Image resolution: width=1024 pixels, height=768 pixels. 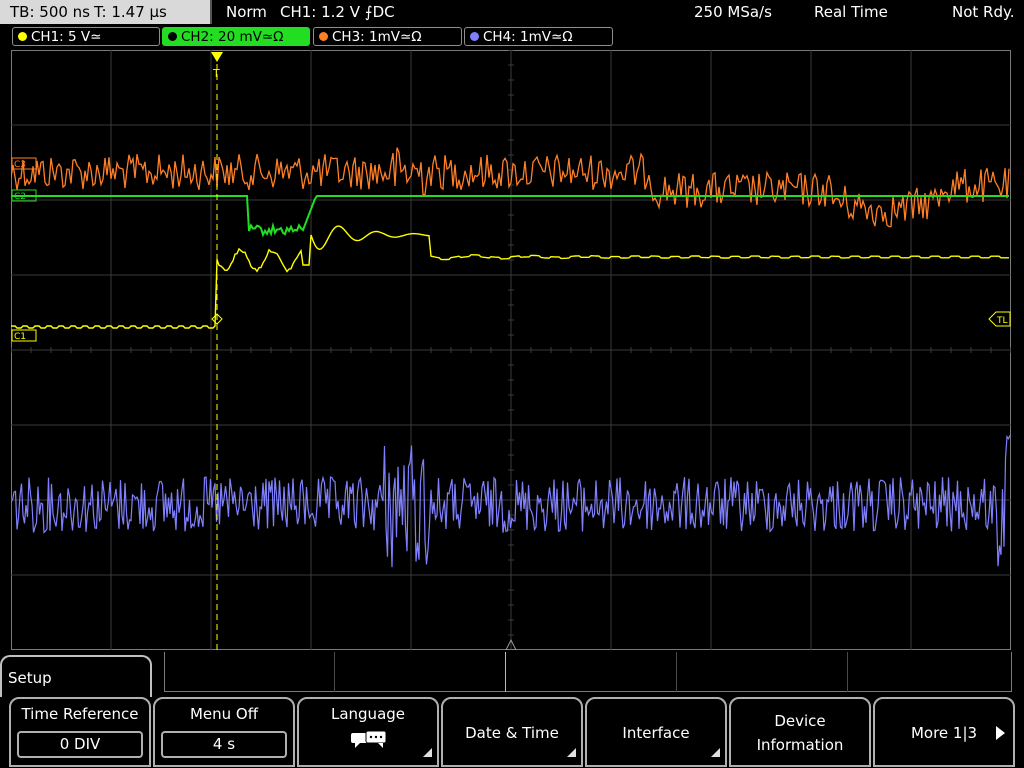 What do you see at coordinates (130, 12) in the screenshot?
I see `trigger-time-value: T: 1.47 µs` at bounding box center [130, 12].